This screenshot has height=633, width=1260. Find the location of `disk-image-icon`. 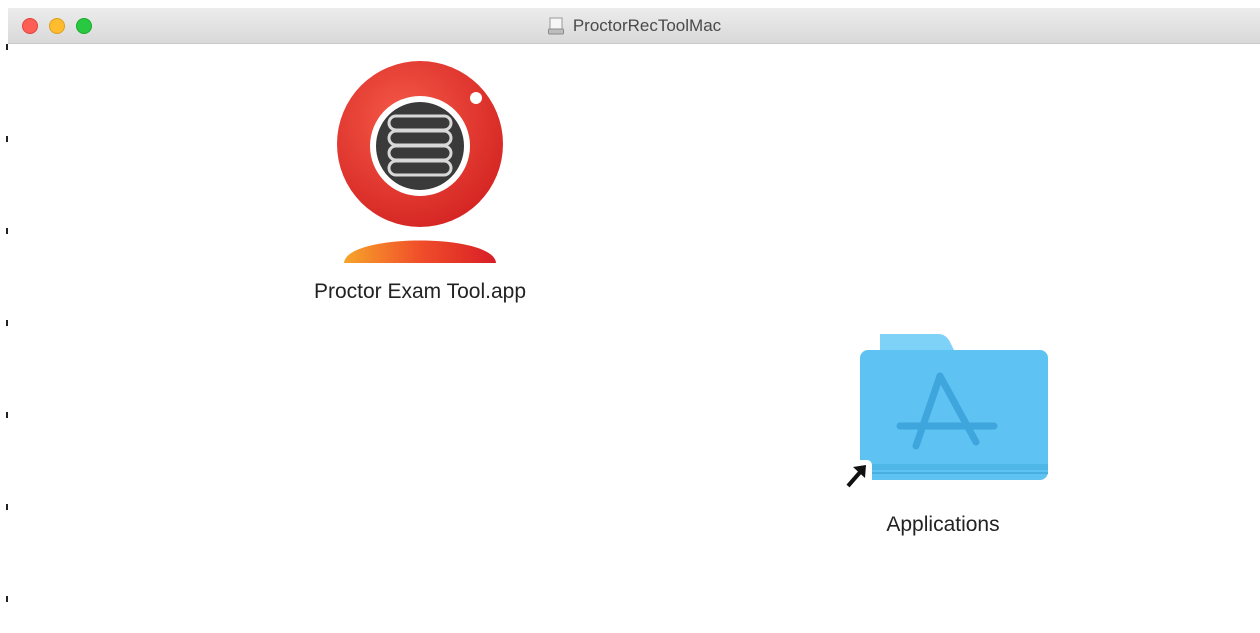

disk-image-icon is located at coordinates (555, 26).